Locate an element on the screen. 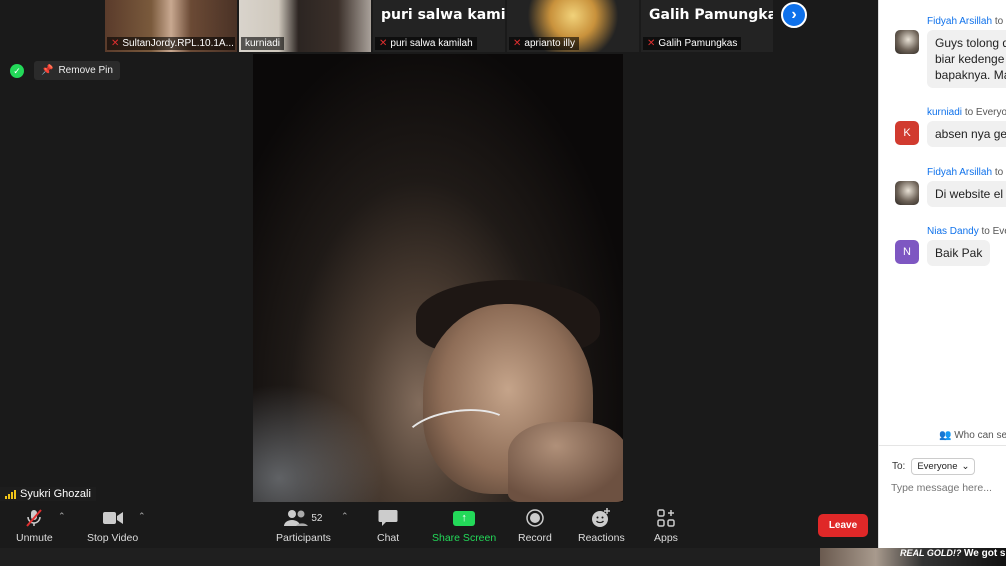  chat-divider is located at coordinates (942, 445).